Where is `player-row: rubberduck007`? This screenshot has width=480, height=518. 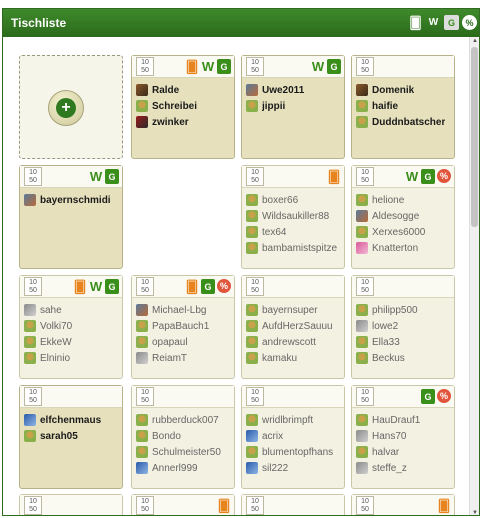 player-row: rubberduck007 is located at coordinates (183, 420).